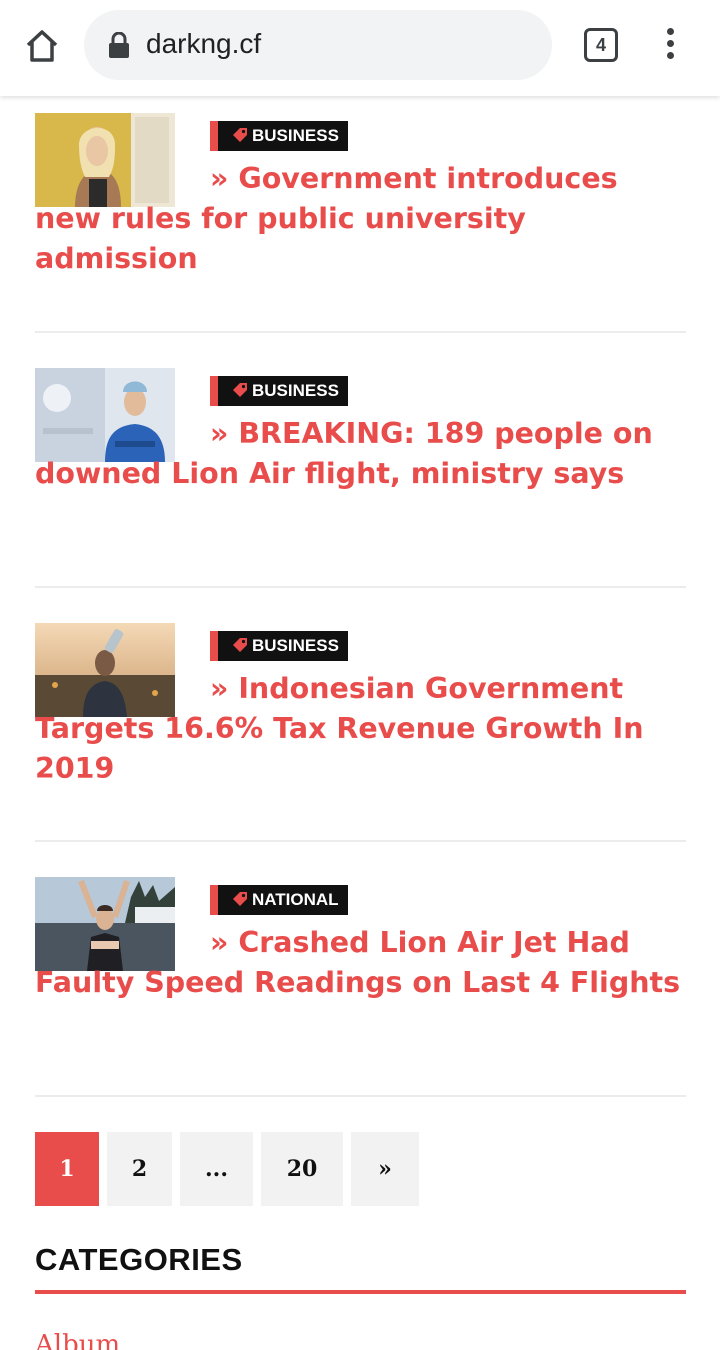 This screenshot has height=1350, width=720. Describe the element at coordinates (77, 1340) in the screenshot. I see `category-link: Album` at that location.